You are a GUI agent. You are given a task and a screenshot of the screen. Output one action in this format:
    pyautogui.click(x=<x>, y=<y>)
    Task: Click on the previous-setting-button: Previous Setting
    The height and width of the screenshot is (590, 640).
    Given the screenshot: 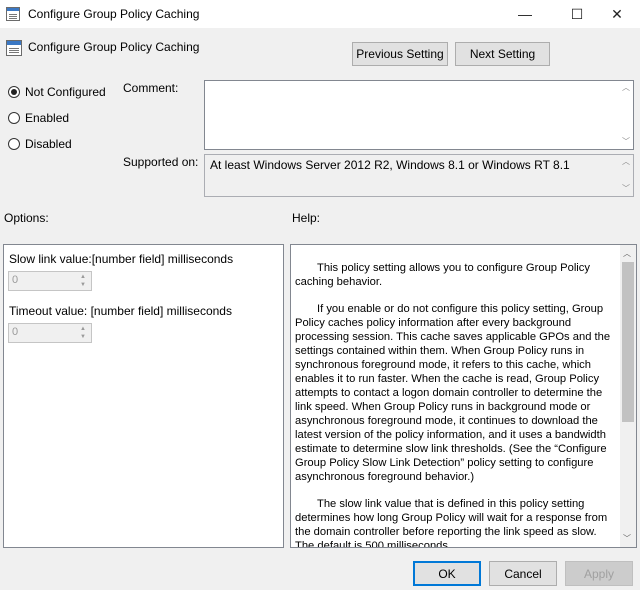 What is the action you would take?
    pyautogui.click(x=400, y=54)
    